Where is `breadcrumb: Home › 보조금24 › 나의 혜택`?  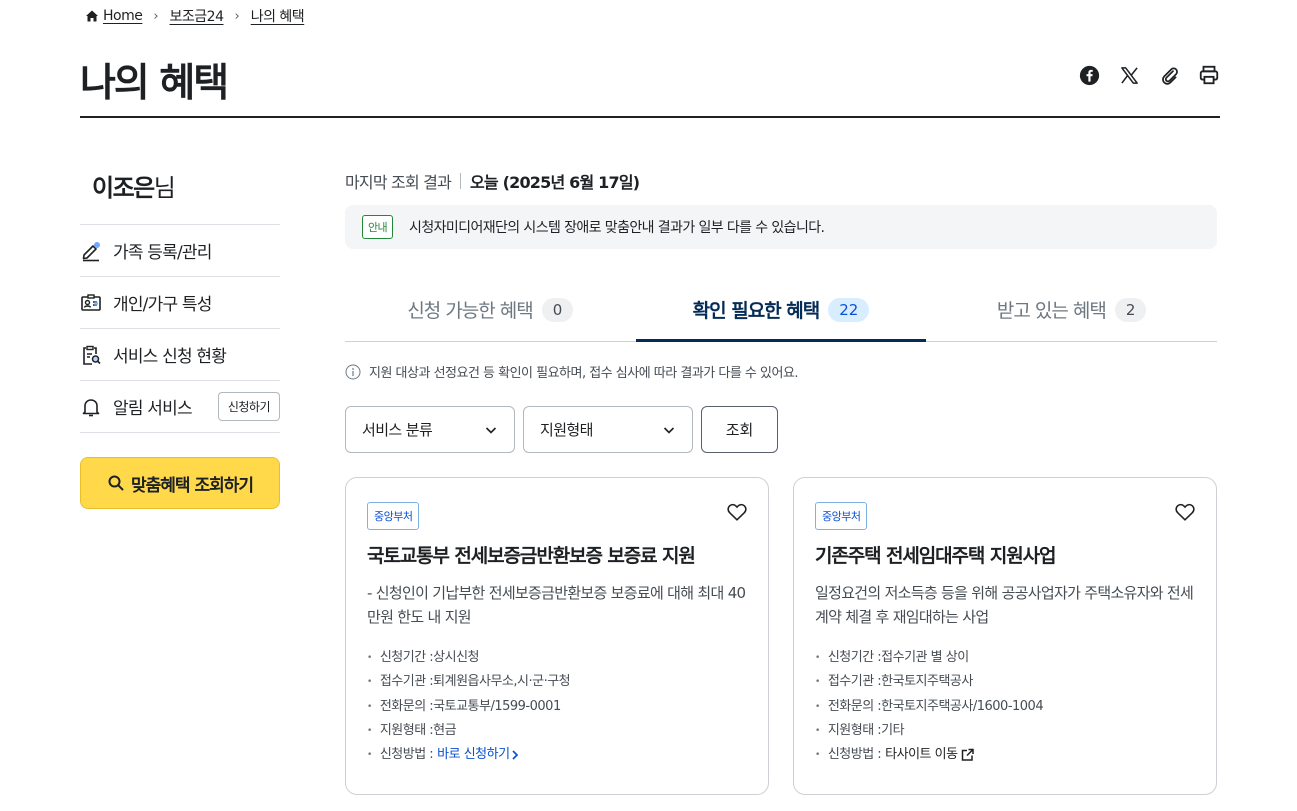 breadcrumb: Home › 보조금24 › 나의 혜택 is located at coordinates (195, 16).